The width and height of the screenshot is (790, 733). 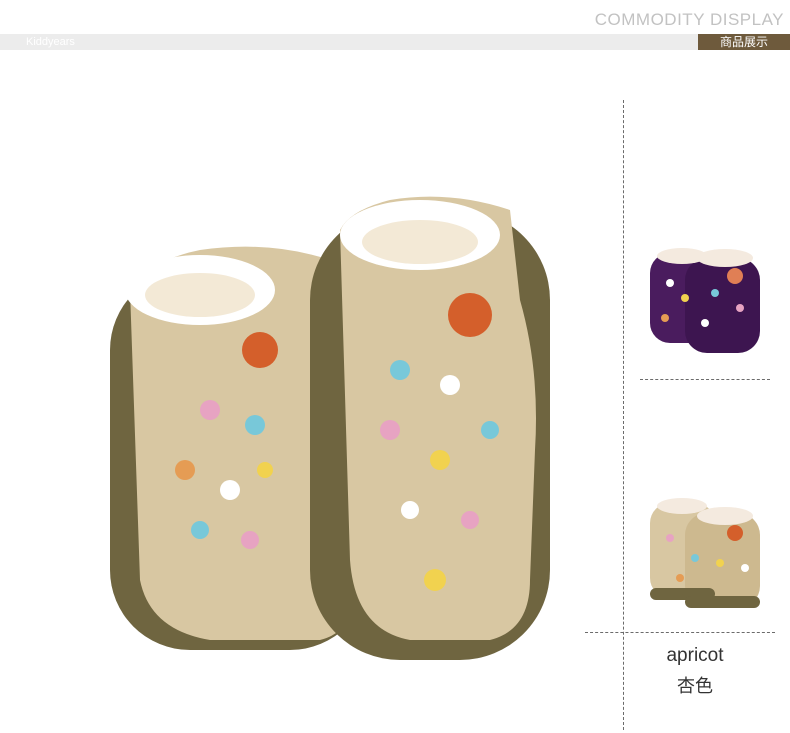 What do you see at coordinates (705, 553) in the screenshot?
I see `apricot-boots-icon` at bounding box center [705, 553].